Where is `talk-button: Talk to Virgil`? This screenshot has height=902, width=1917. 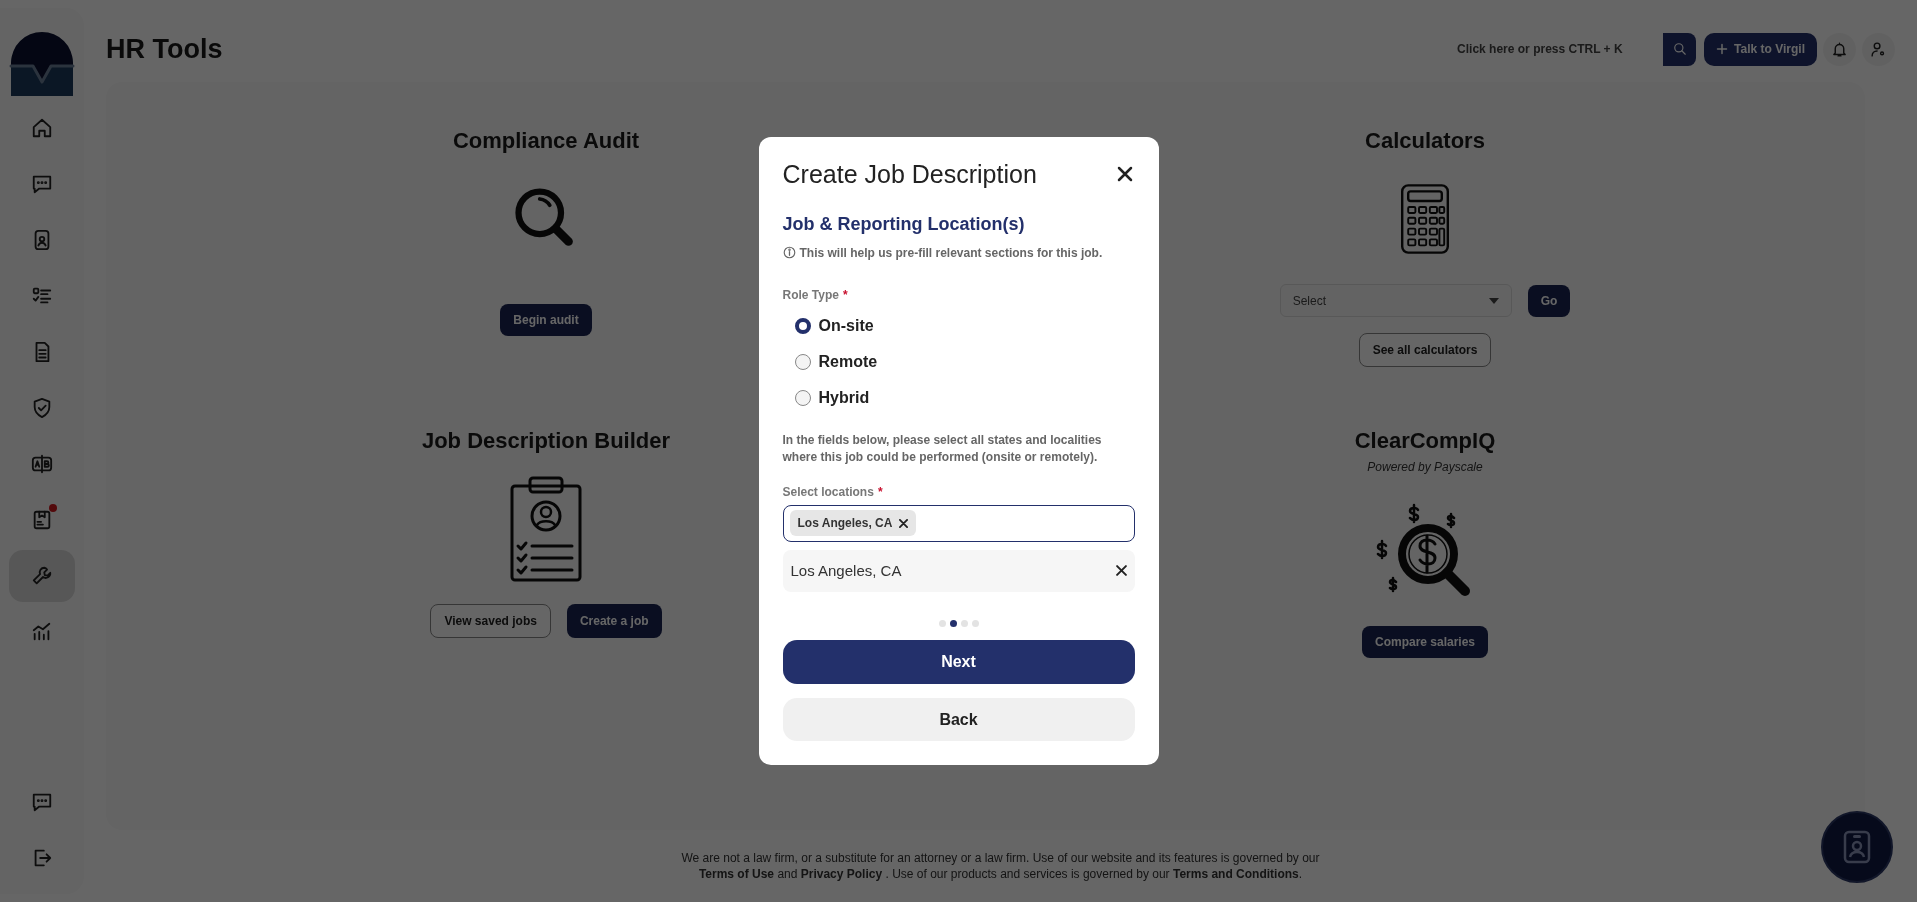
talk-button: Talk to Virgil is located at coordinates (1760, 49).